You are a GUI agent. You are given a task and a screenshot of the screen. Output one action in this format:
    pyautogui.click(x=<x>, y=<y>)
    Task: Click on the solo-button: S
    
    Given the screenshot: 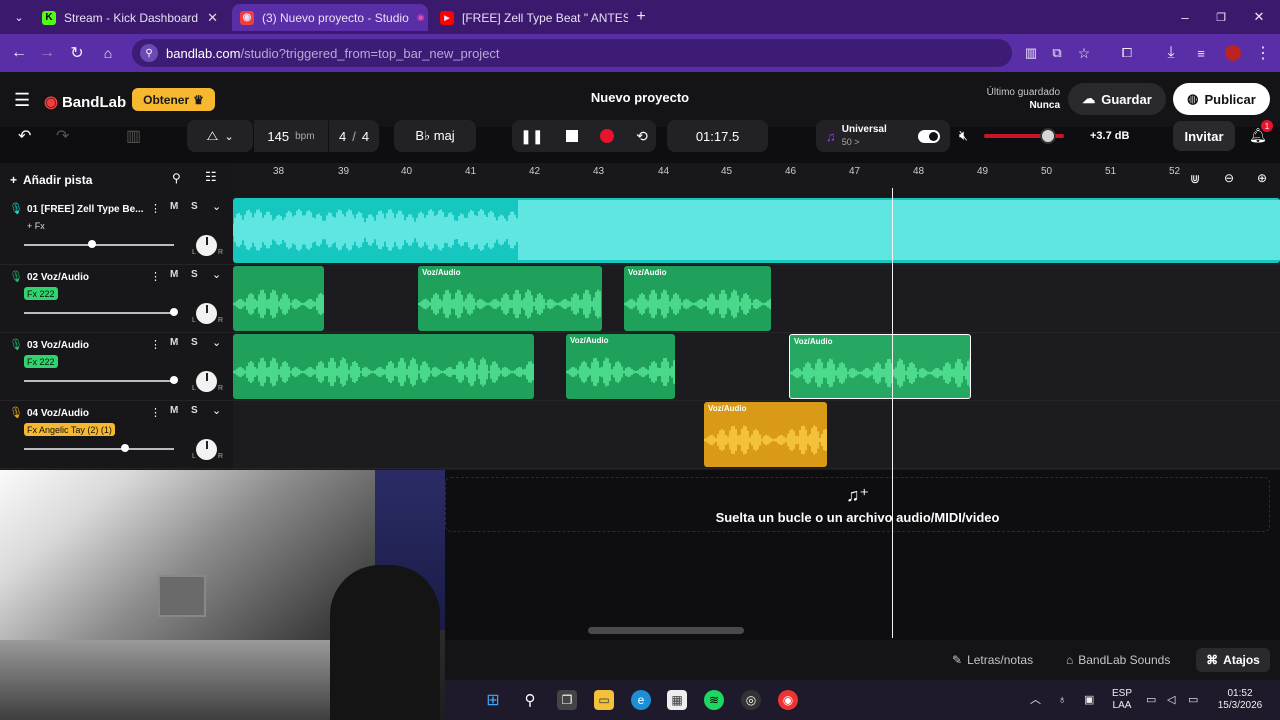 What is the action you would take?
    pyautogui.click(x=194, y=410)
    